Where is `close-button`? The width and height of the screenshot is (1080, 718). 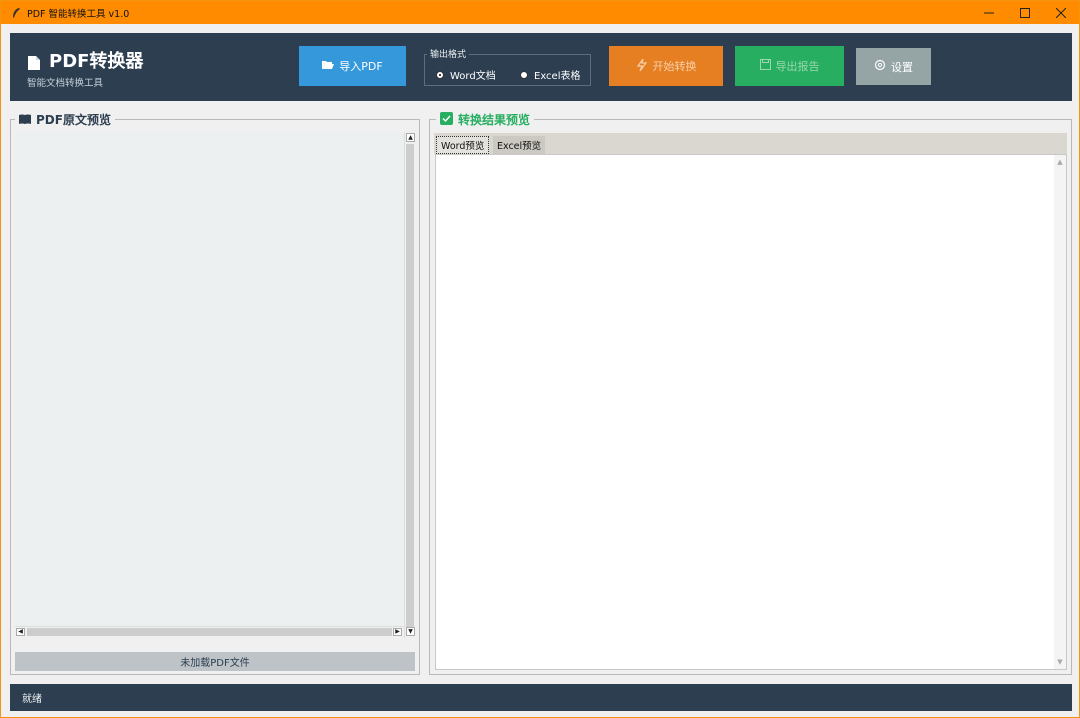 close-button is located at coordinates (1061, 12).